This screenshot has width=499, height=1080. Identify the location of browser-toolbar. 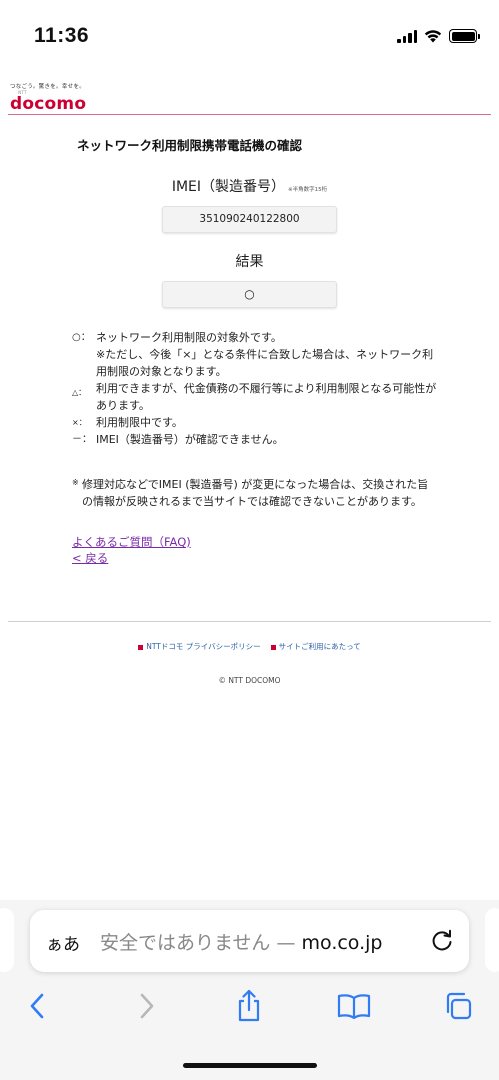
(249, 1006).